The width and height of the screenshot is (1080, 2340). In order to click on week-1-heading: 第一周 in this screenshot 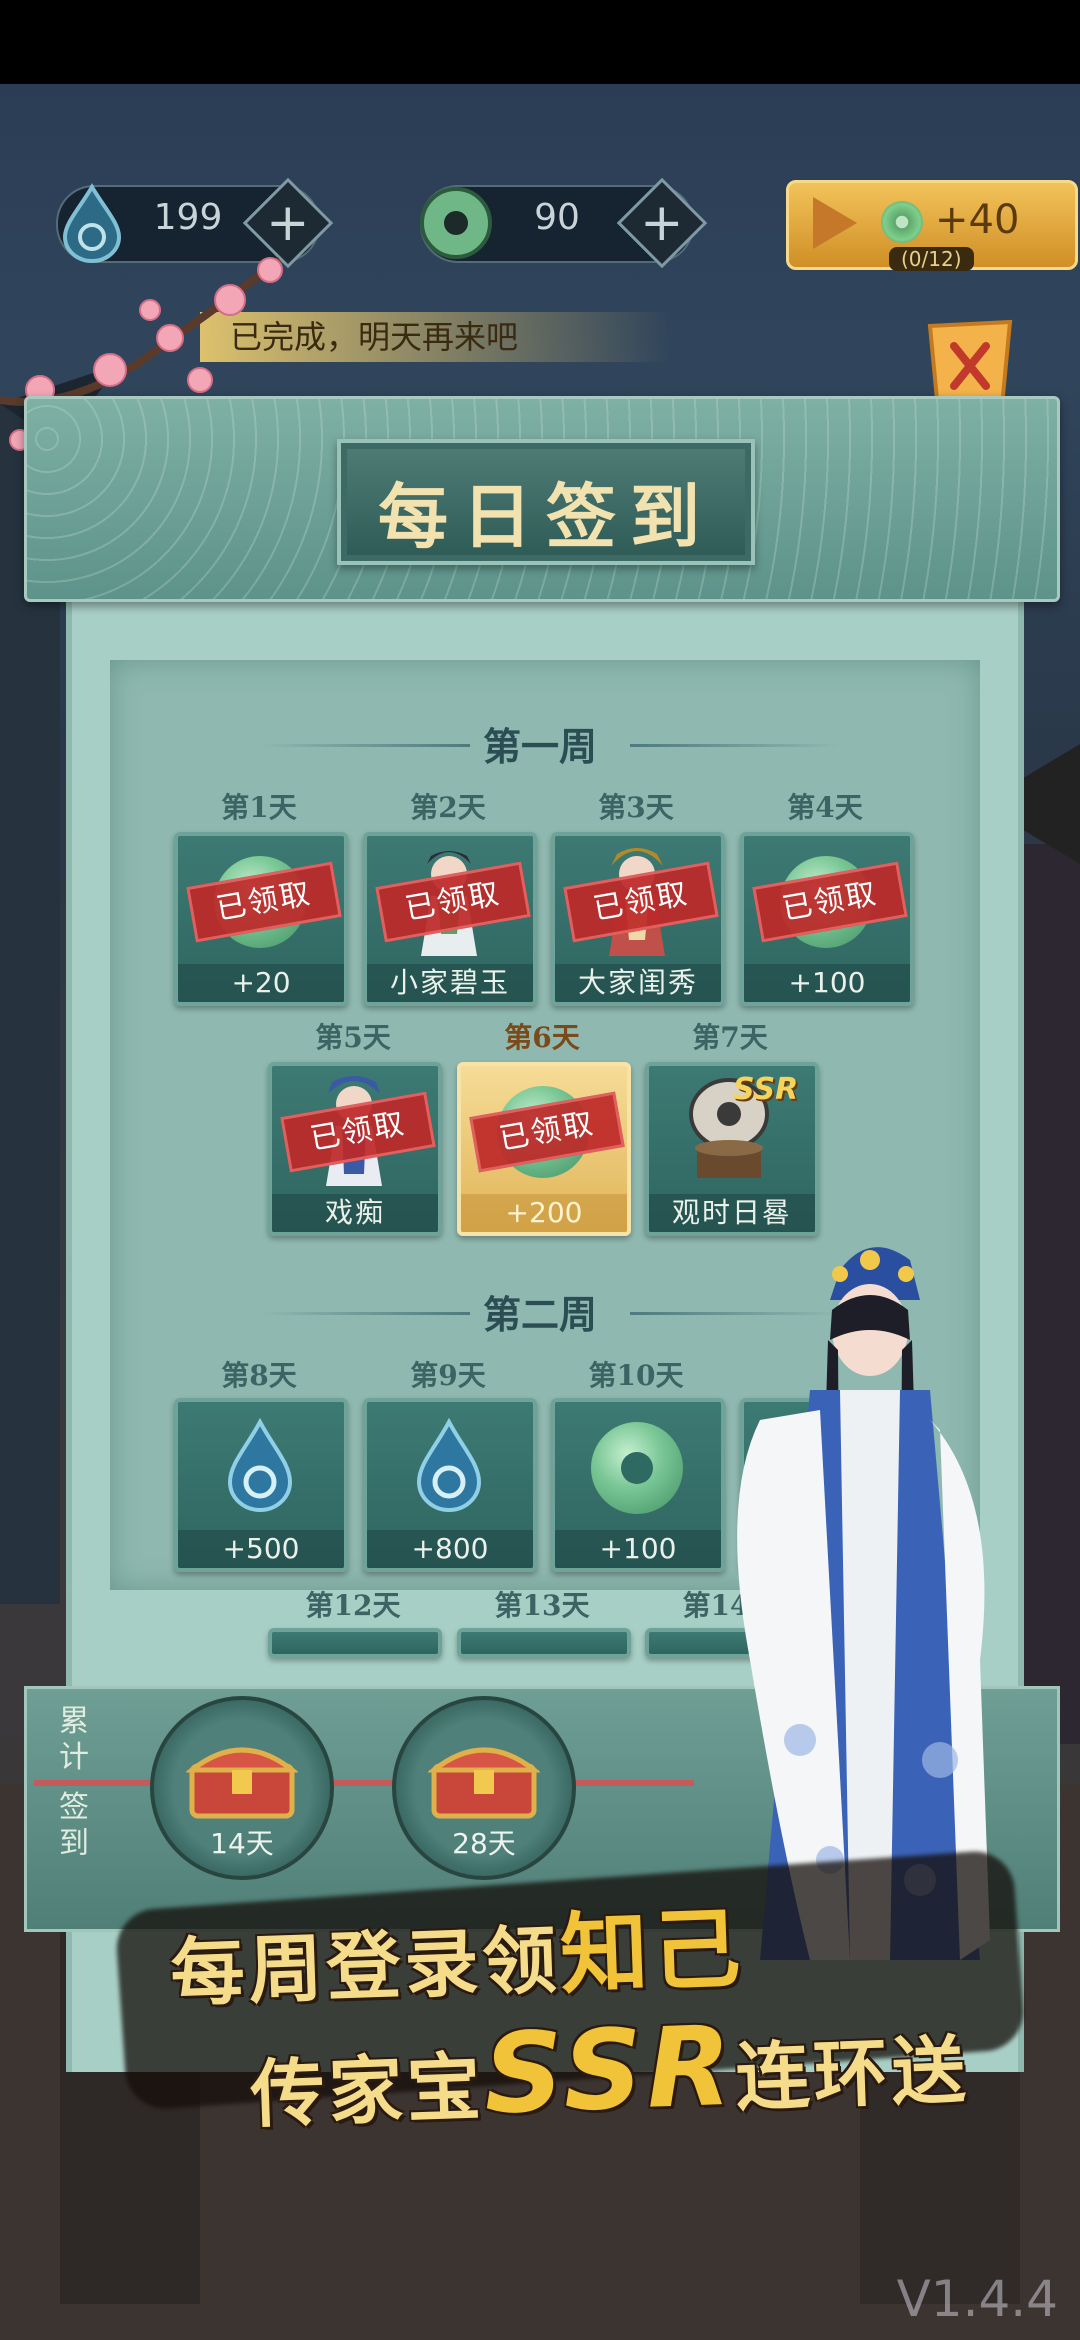, I will do `click(539, 746)`.